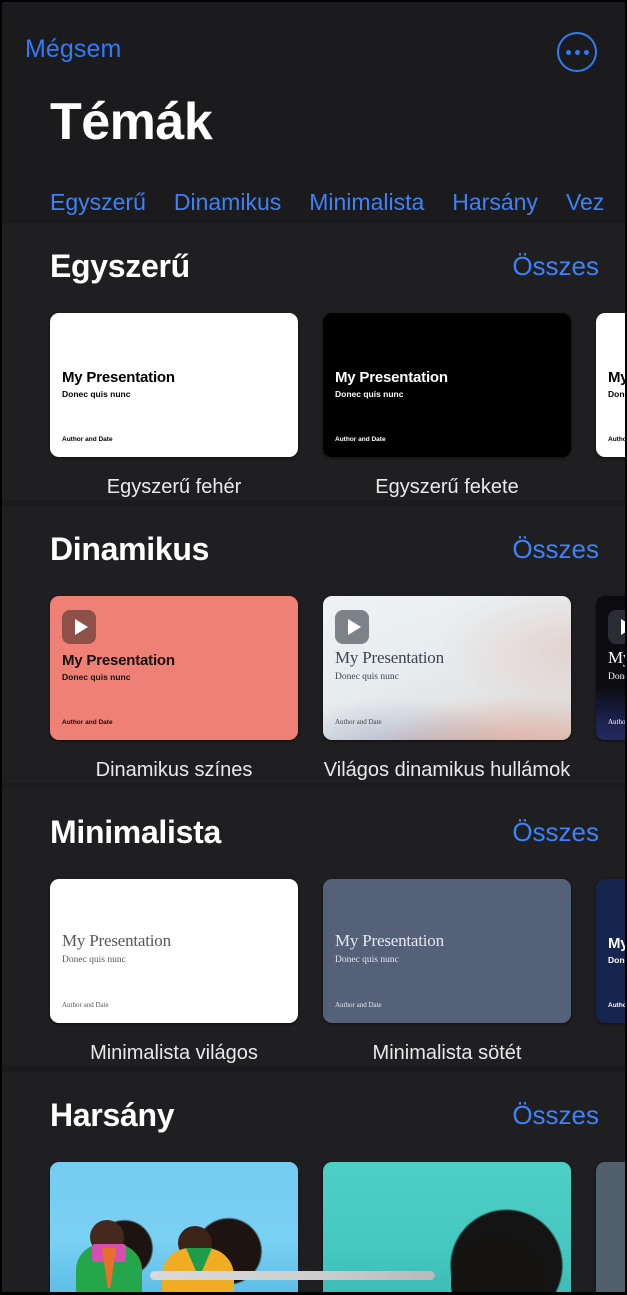 This screenshot has width=627, height=1295. What do you see at coordinates (495, 202) in the screenshot?
I see `tab-3: Harsány` at bounding box center [495, 202].